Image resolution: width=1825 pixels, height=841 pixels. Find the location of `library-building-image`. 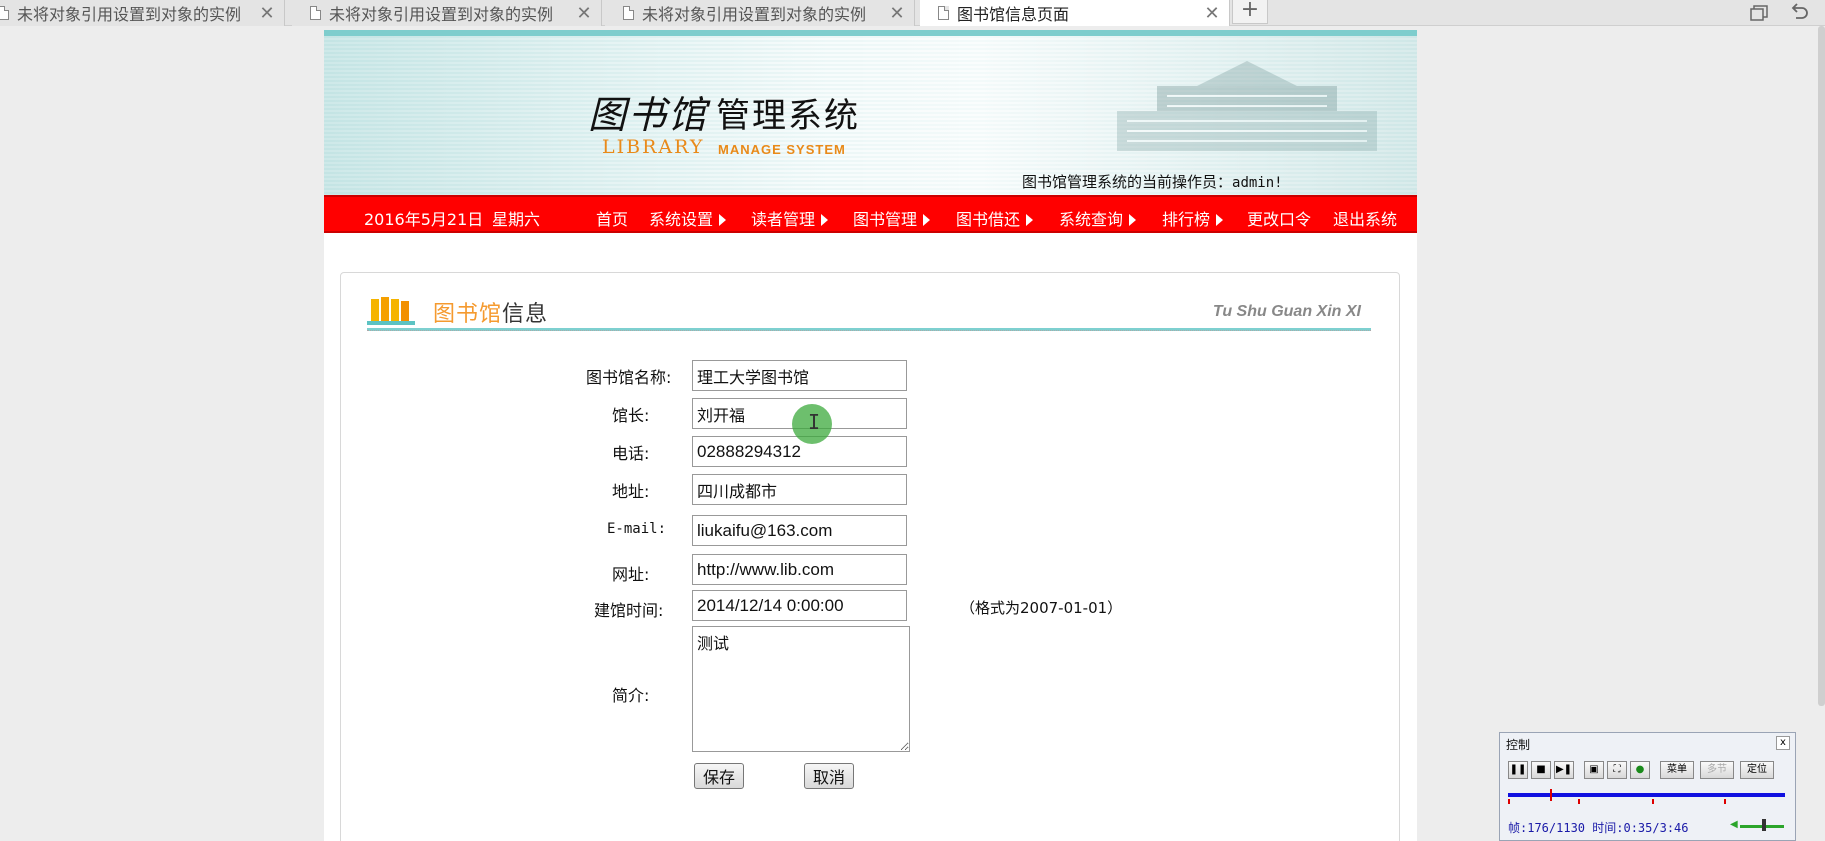

library-building-image is located at coordinates (1247, 106).